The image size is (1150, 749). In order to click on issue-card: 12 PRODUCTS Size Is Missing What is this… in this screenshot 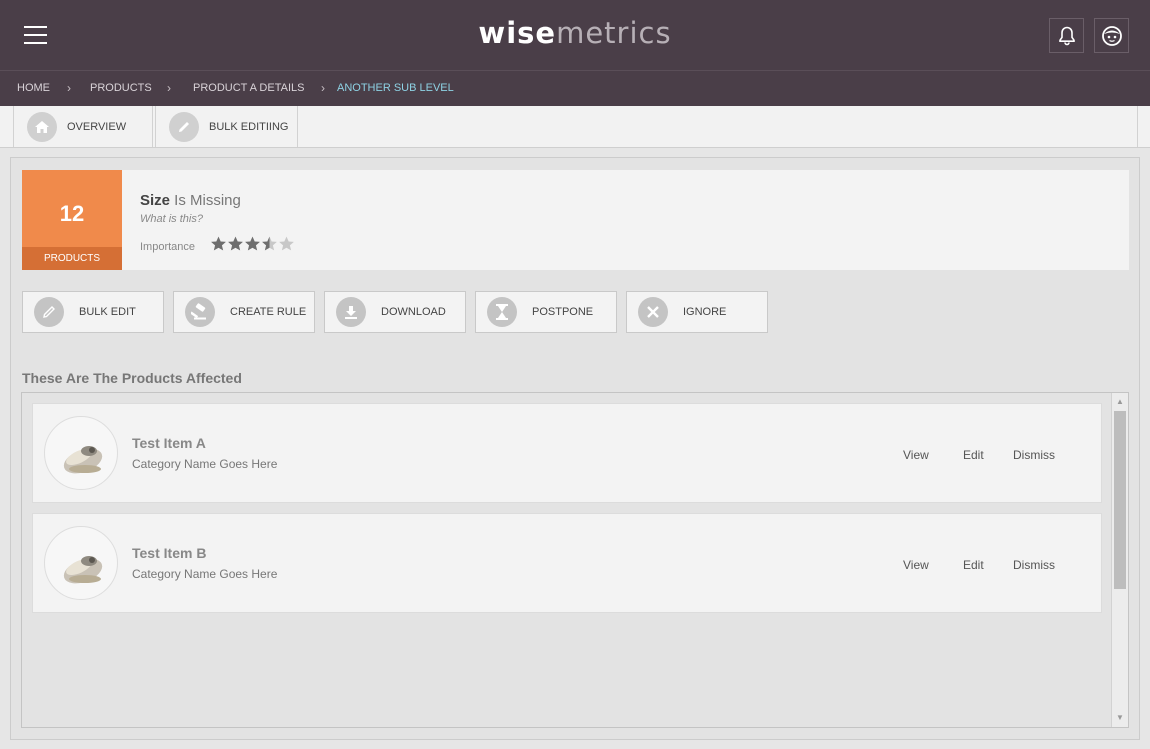, I will do `click(575, 220)`.